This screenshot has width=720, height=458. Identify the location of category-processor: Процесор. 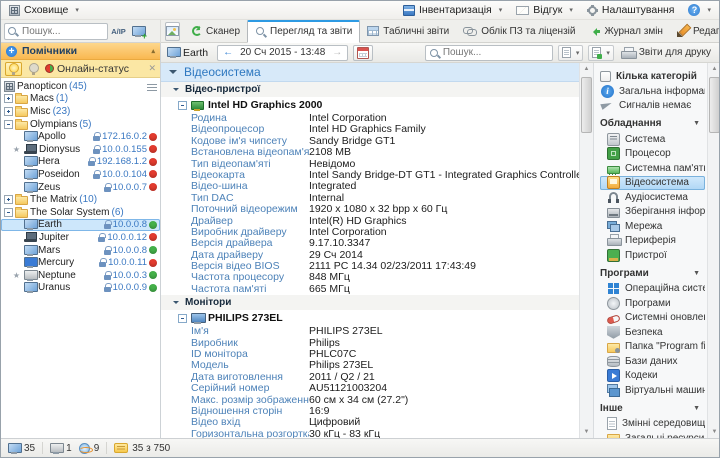
(652, 154).